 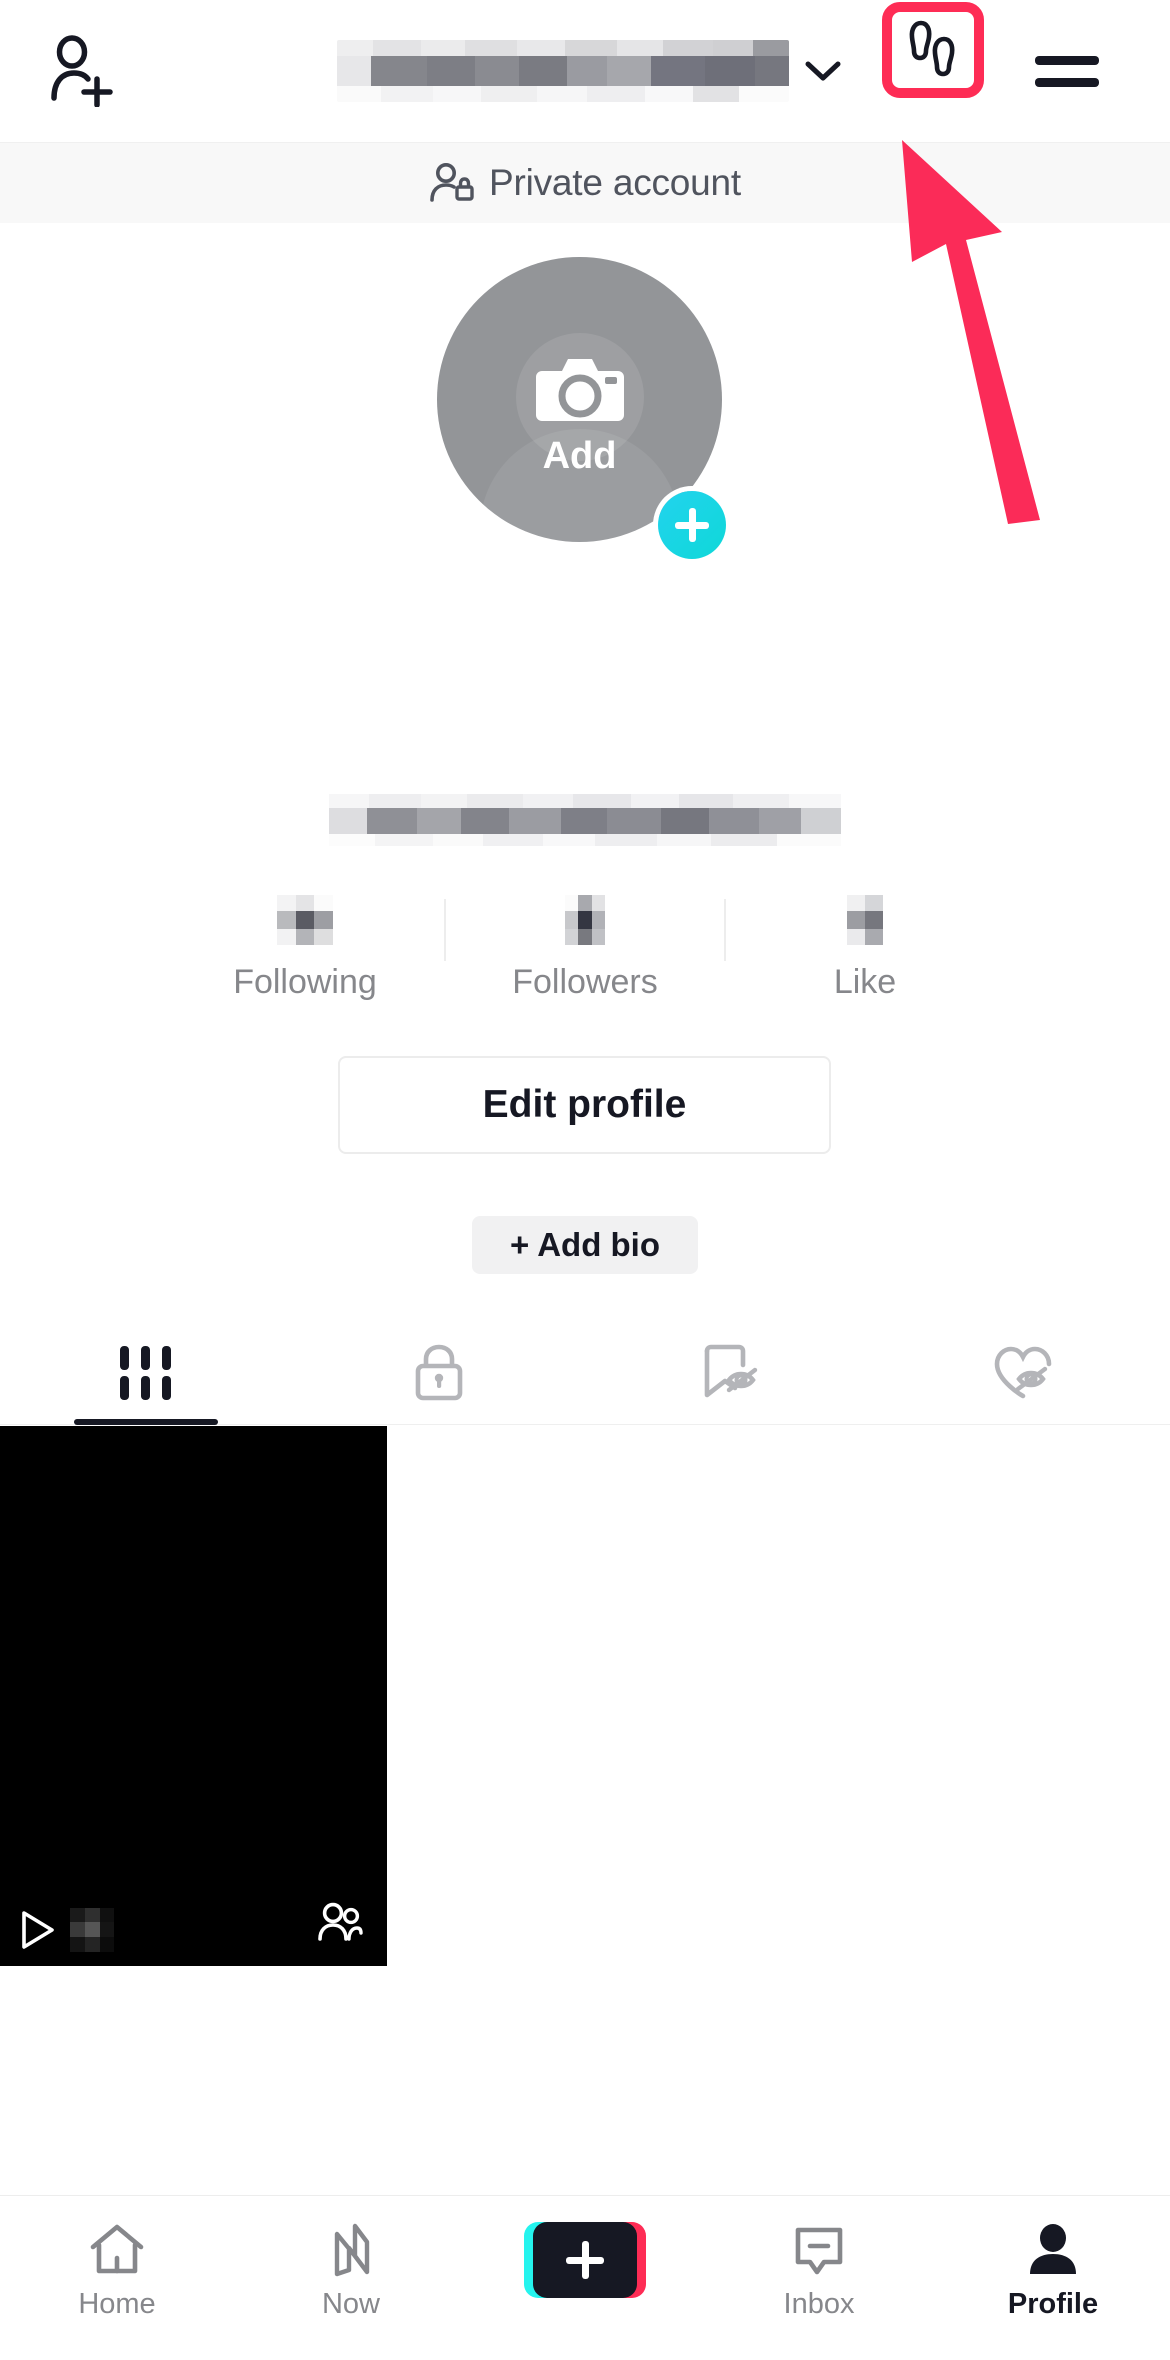 I want to click on add-avatar-plus-badge, so click(x=692, y=525).